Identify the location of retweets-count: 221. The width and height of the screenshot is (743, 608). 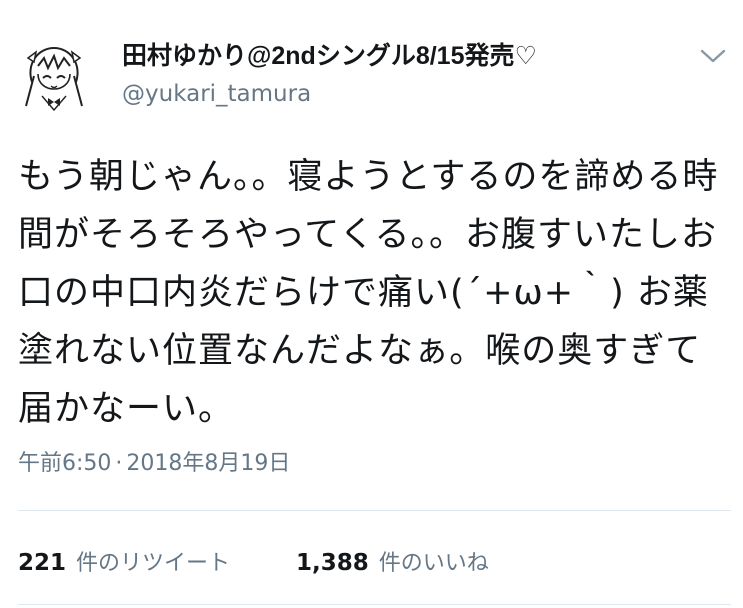
(42, 563).